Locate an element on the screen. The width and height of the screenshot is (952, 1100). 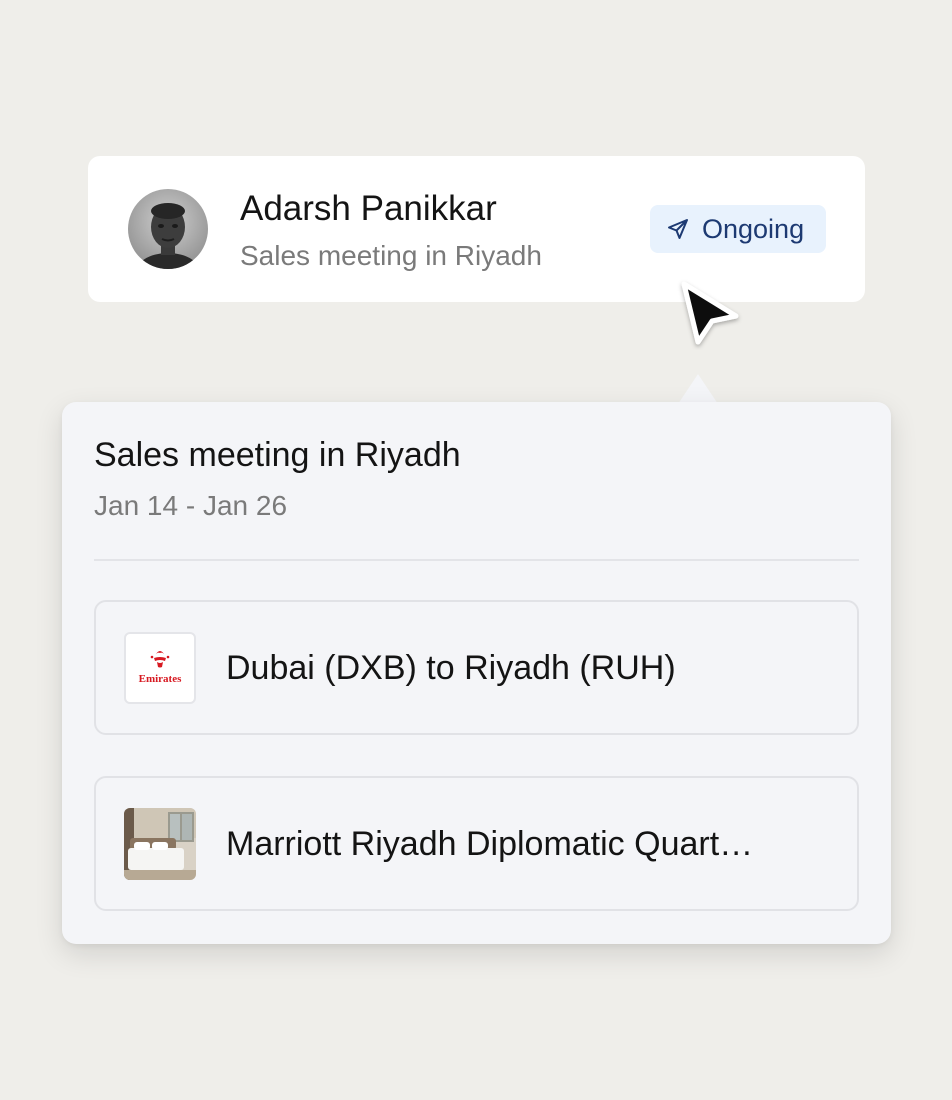
popover-title: Sales meeting in Riyadh is located at coordinates (277, 455).